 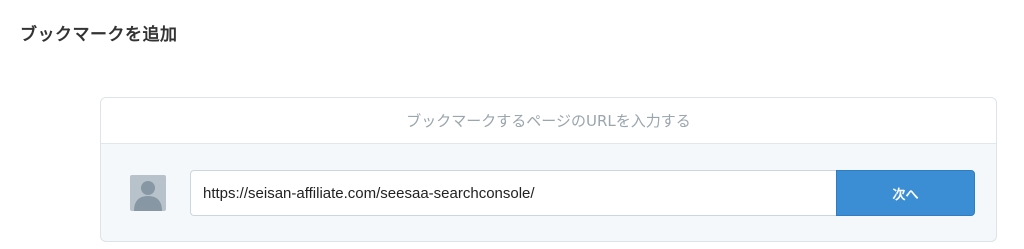 I want to click on url-input, so click(x=513, y=193).